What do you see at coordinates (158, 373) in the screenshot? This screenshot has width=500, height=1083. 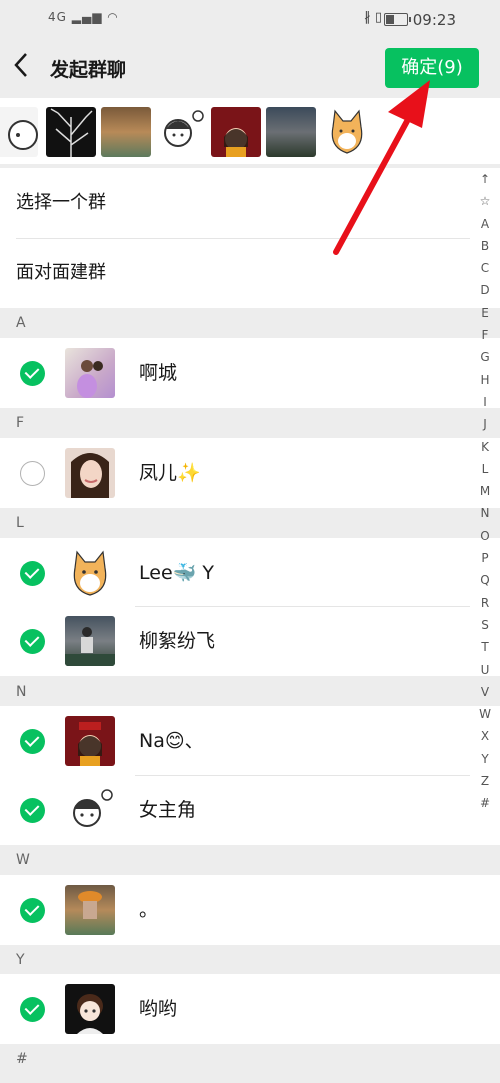 I see `contact-name: 啊城` at bounding box center [158, 373].